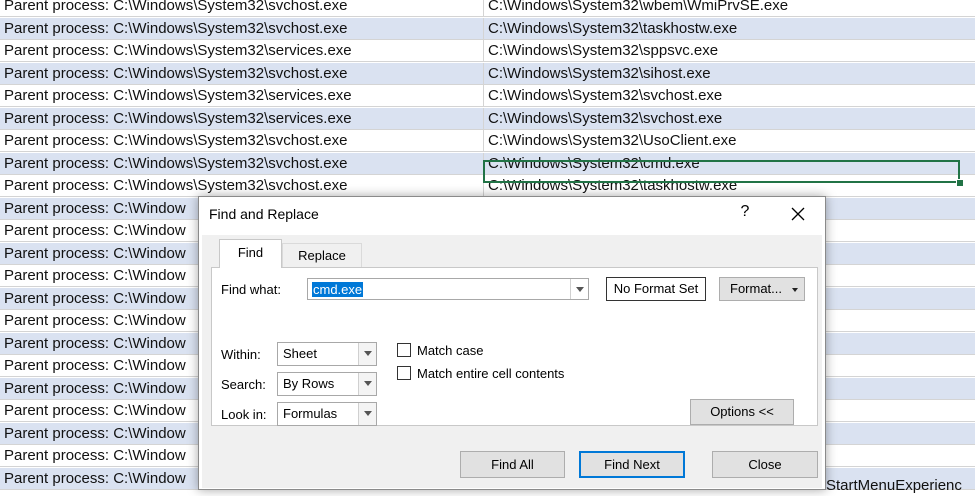 The height and width of the screenshot is (496, 975). What do you see at coordinates (722, 8) in the screenshot?
I see `cell-process-path: C:\Windows\System32\wbem\WmiPrvSE.exe` at bounding box center [722, 8].